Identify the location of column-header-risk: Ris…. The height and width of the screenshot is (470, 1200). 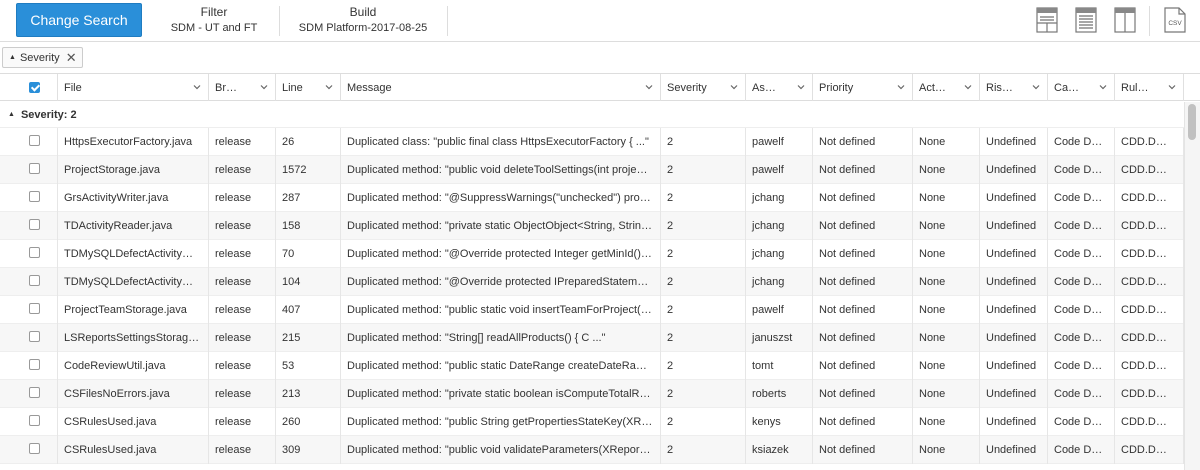
(1014, 87).